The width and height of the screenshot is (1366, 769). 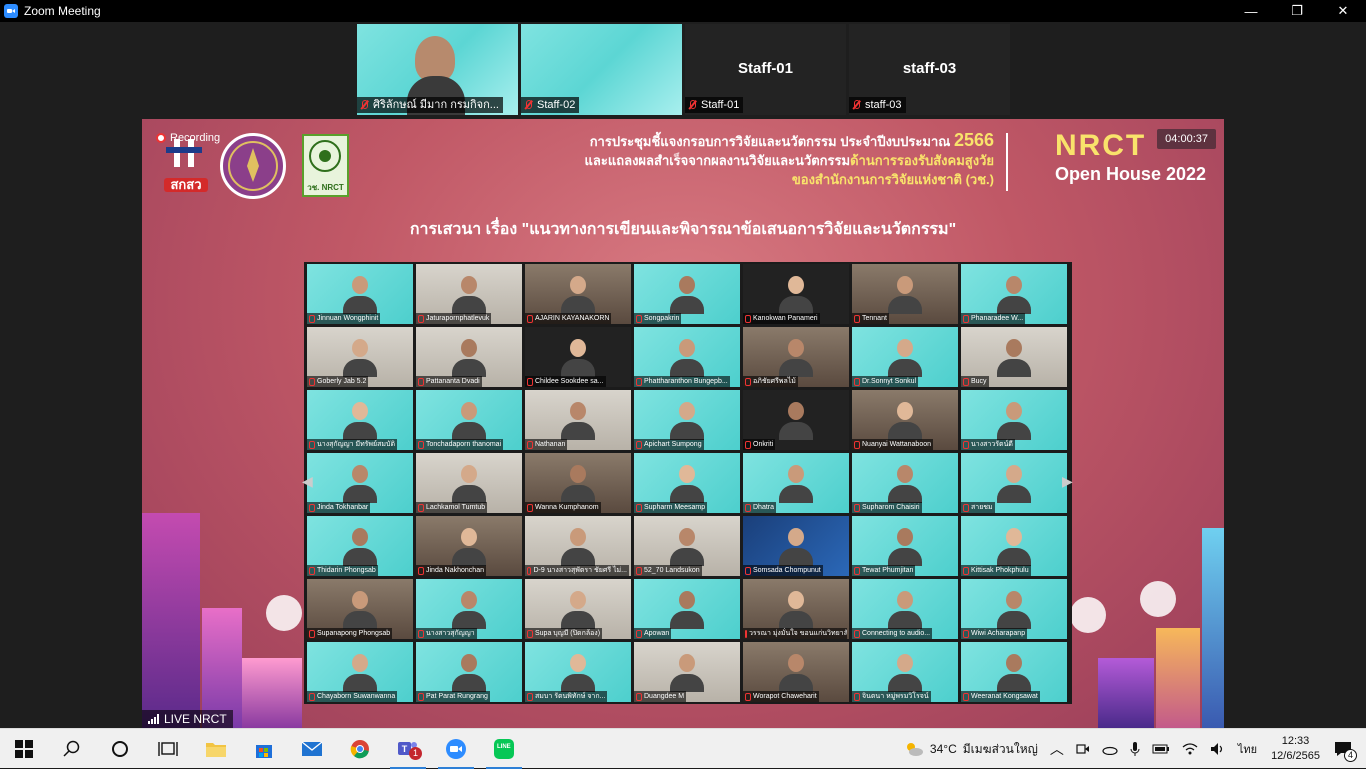 I want to click on cortana-button, so click(x=120, y=749).